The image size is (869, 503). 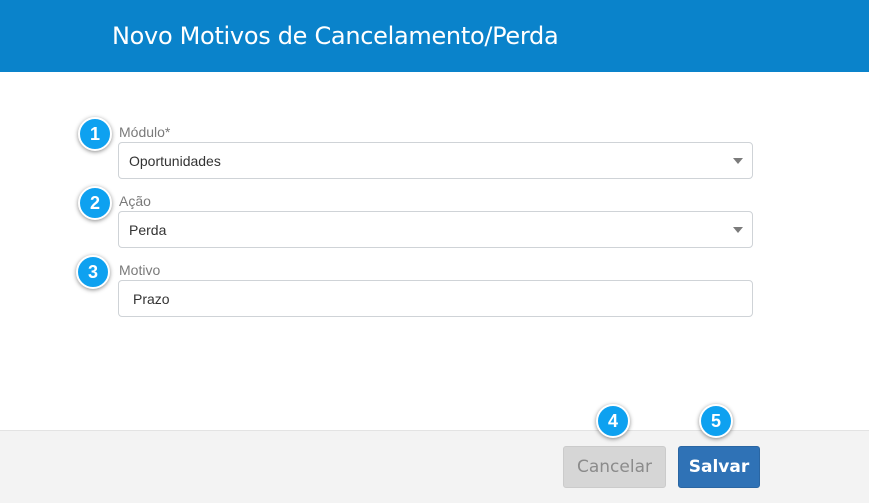 I want to click on callout-badge-5: 5, so click(x=716, y=421).